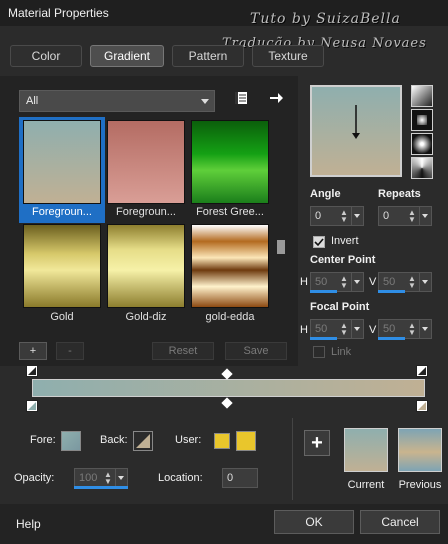 This screenshot has height=544, width=448. I want to click on category-dropdown: All, so click(117, 101).